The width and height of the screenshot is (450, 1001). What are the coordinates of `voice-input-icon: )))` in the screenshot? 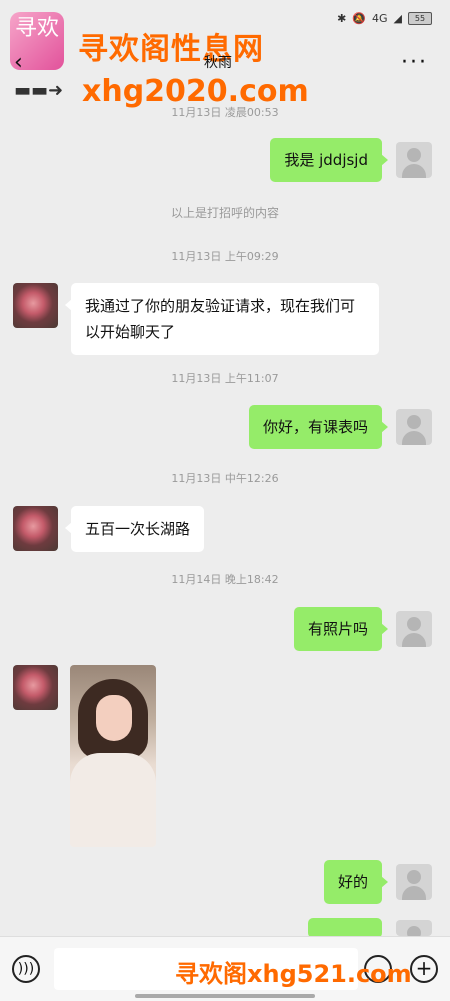 It's located at (26, 969).